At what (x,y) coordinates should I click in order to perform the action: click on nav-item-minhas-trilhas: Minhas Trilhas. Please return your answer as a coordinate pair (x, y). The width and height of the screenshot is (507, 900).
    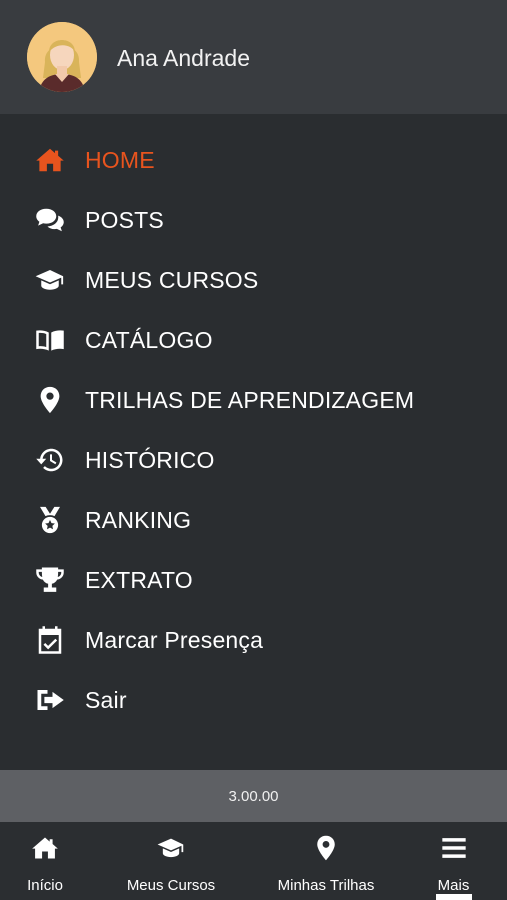
    Looking at the image, I should click on (326, 861).